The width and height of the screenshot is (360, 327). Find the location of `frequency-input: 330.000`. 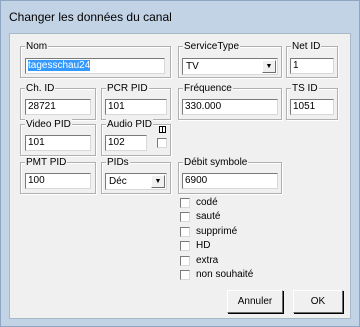

frequency-input: 330.000 is located at coordinates (230, 107).